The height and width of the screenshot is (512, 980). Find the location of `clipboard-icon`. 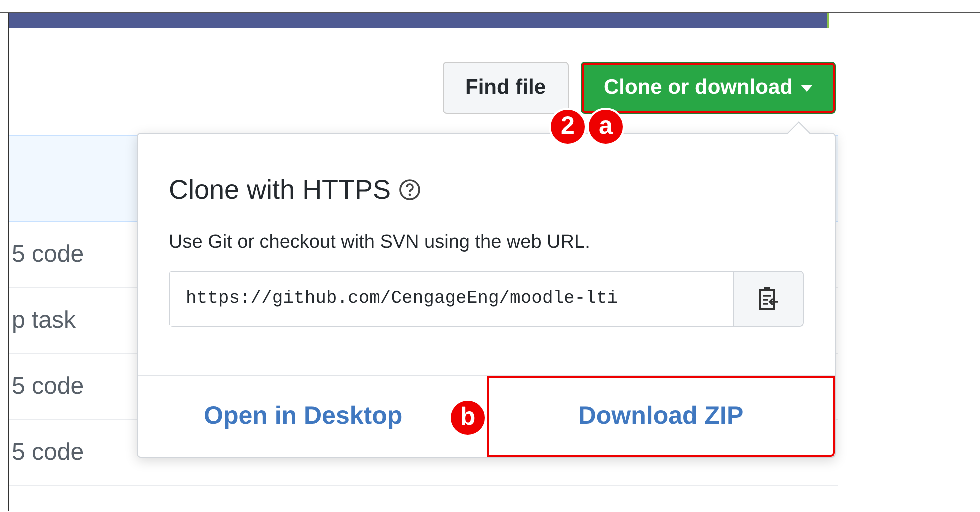

clipboard-icon is located at coordinates (769, 299).